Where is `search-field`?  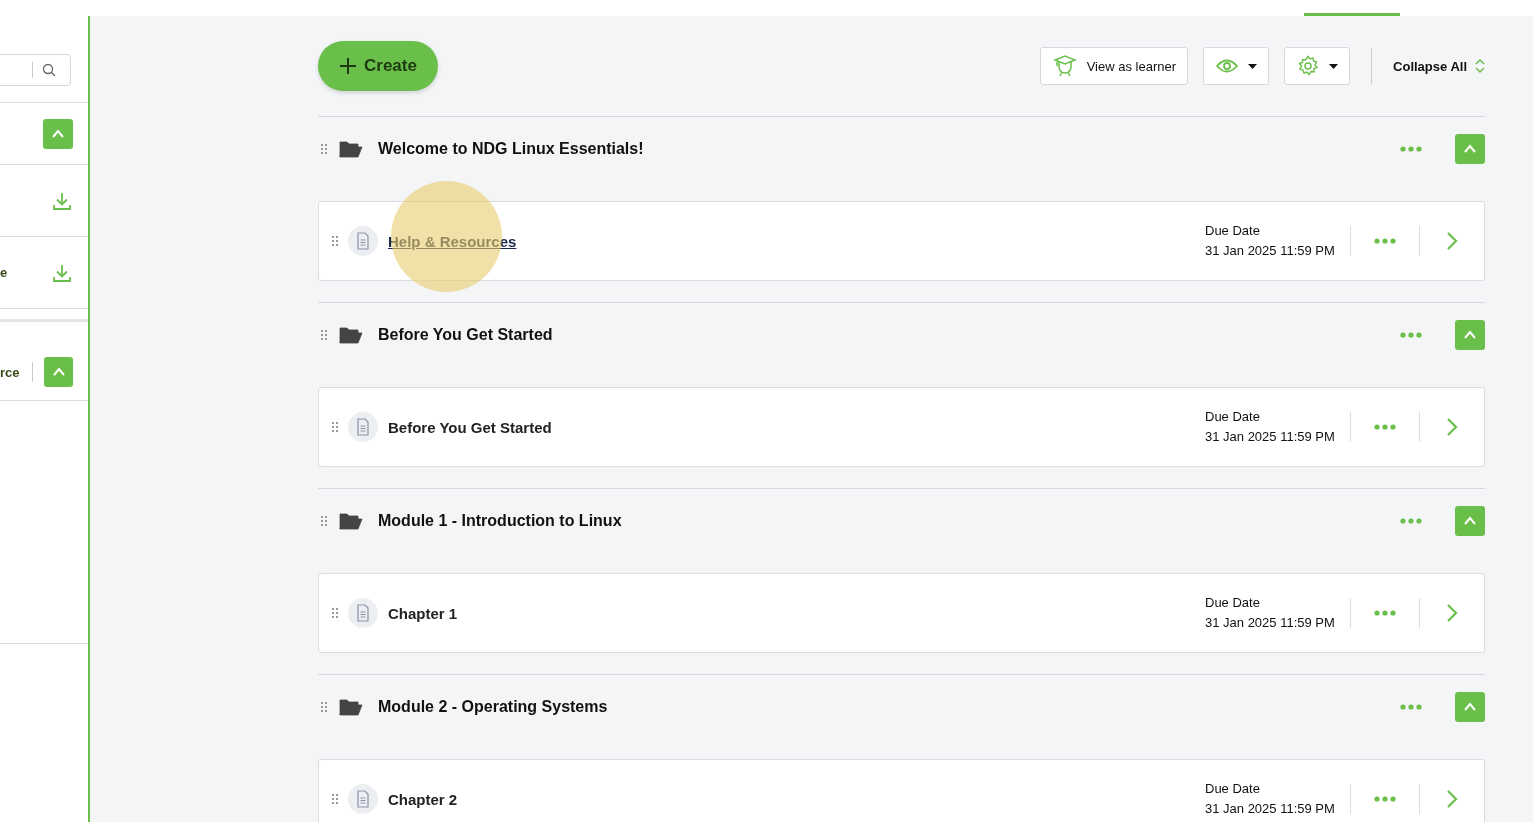 search-field is located at coordinates (35, 70).